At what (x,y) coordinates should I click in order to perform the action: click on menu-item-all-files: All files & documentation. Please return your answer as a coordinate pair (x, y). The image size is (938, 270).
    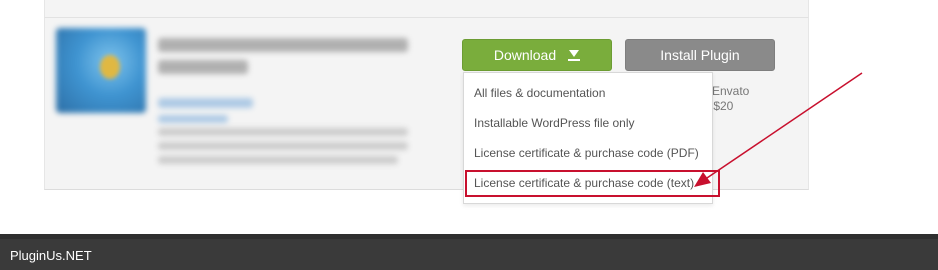
    Looking at the image, I should click on (539, 93).